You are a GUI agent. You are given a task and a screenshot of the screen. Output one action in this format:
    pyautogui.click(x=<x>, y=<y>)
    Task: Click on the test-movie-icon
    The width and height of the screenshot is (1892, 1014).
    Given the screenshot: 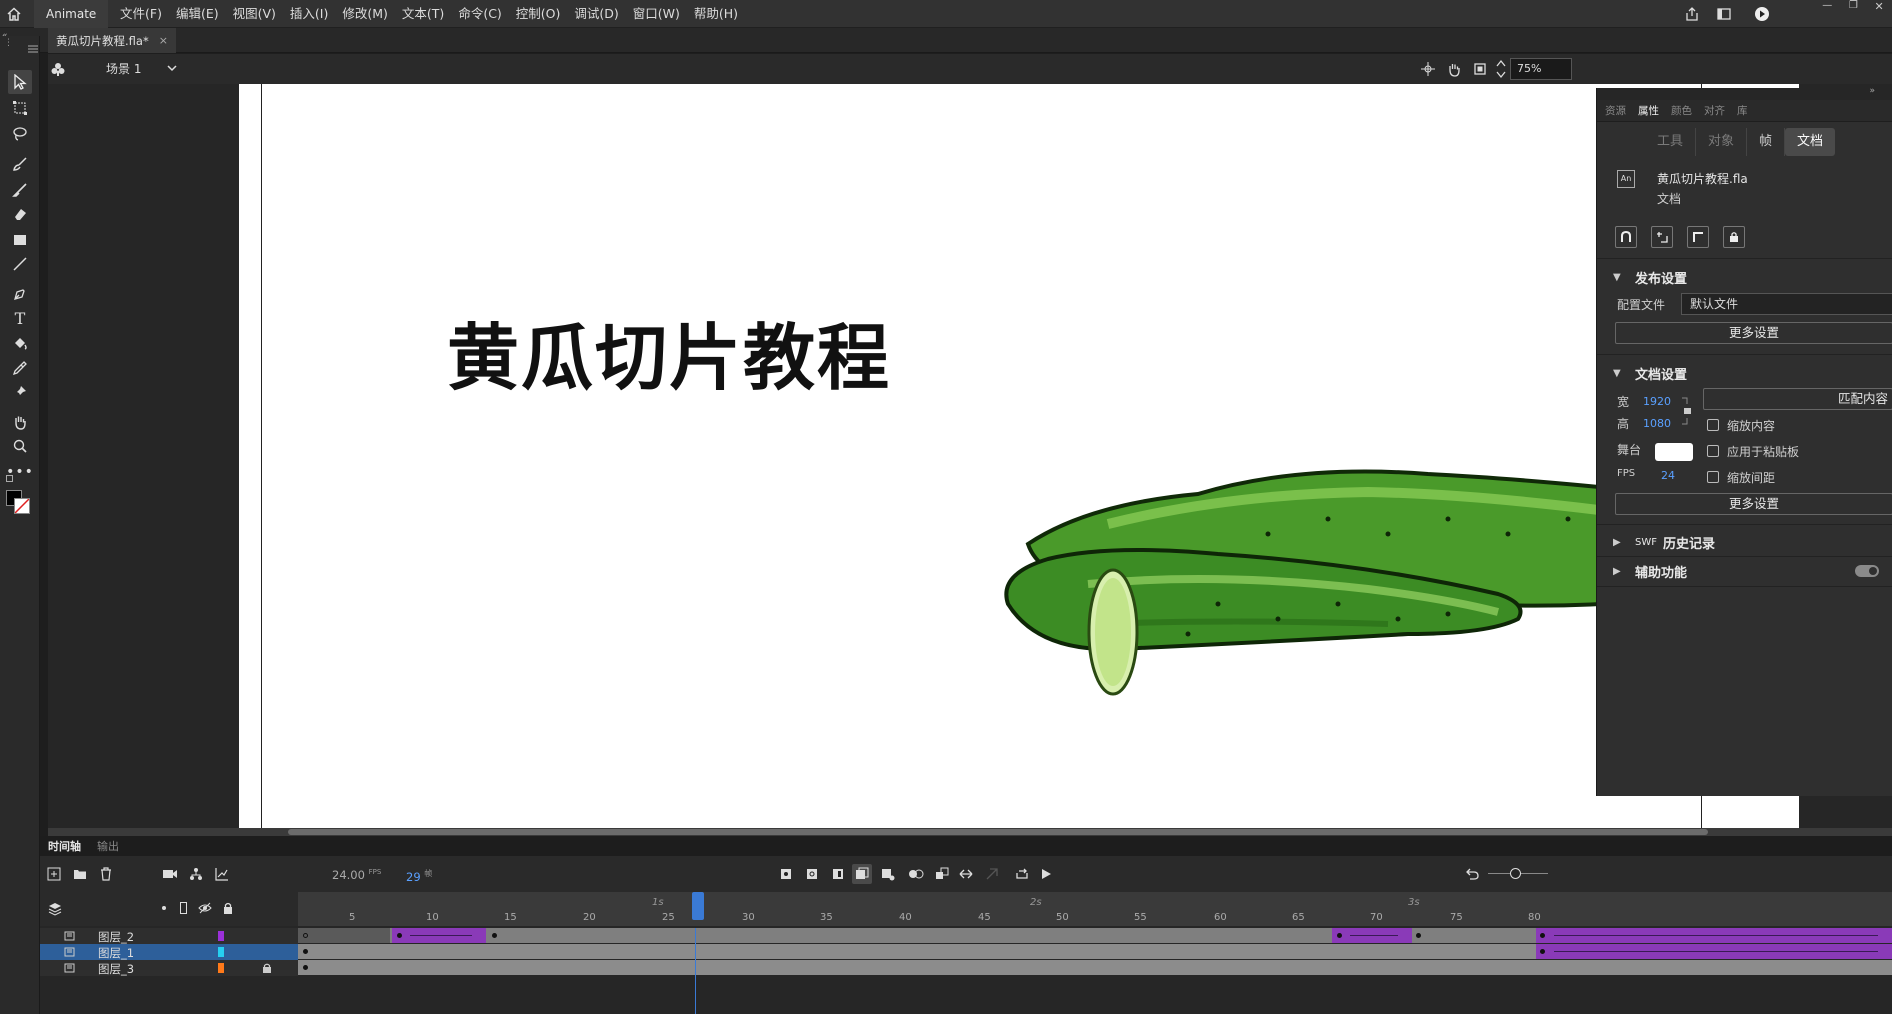 What is the action you would take?
    pyautogui.click(x=1762, y=14)
    